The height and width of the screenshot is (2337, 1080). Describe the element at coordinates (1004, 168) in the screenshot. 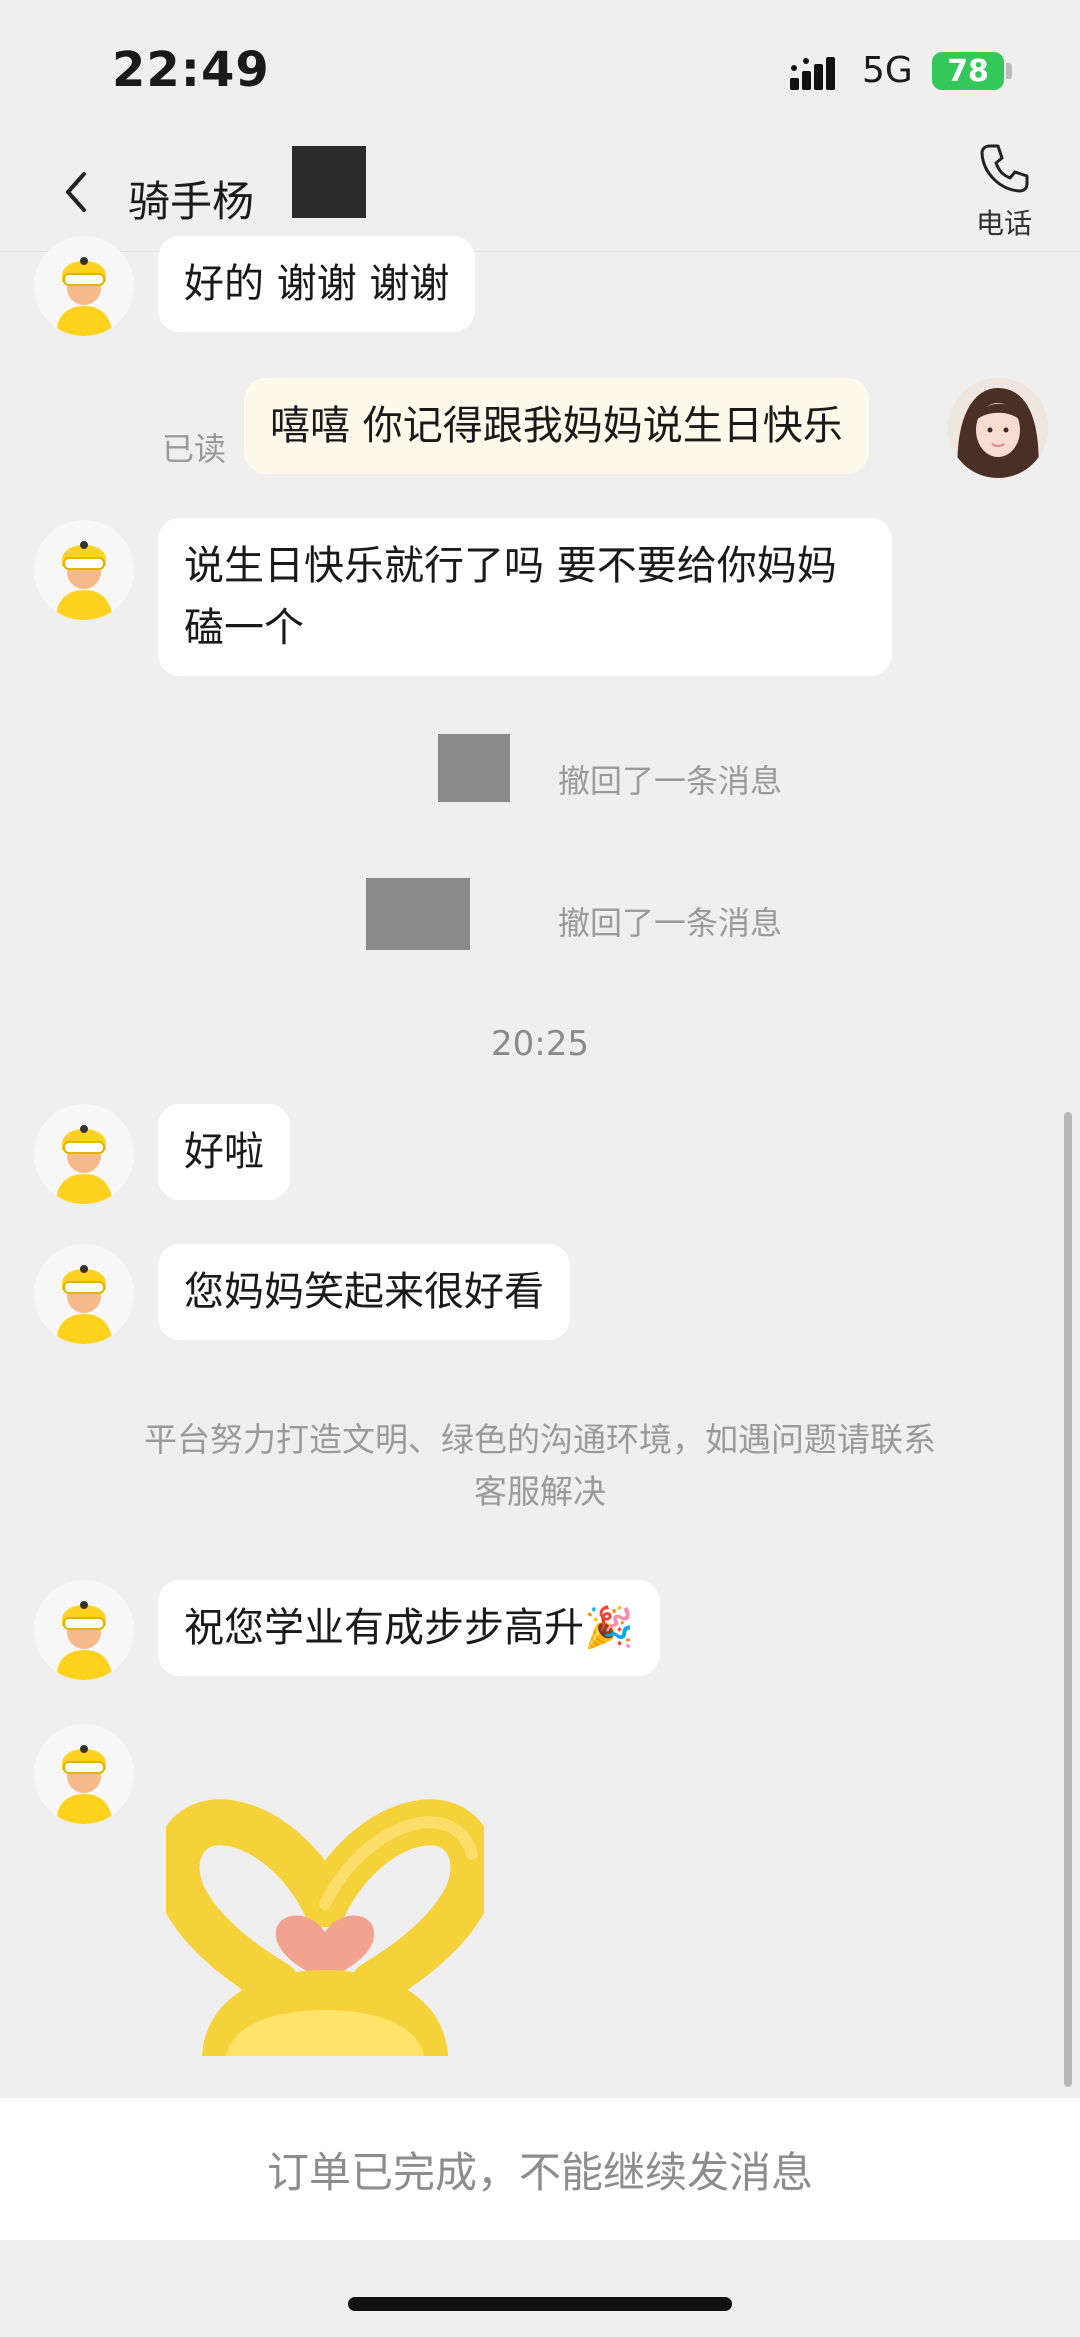

I see `phone-icon` at that location.